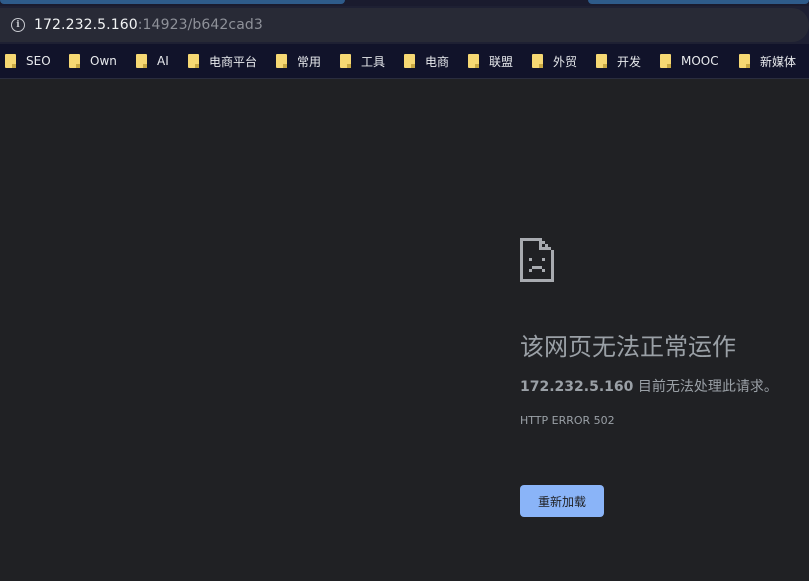  I want to click on address-bar: i 172.232.5.160:14923/b642cad3, so click(404, 25).